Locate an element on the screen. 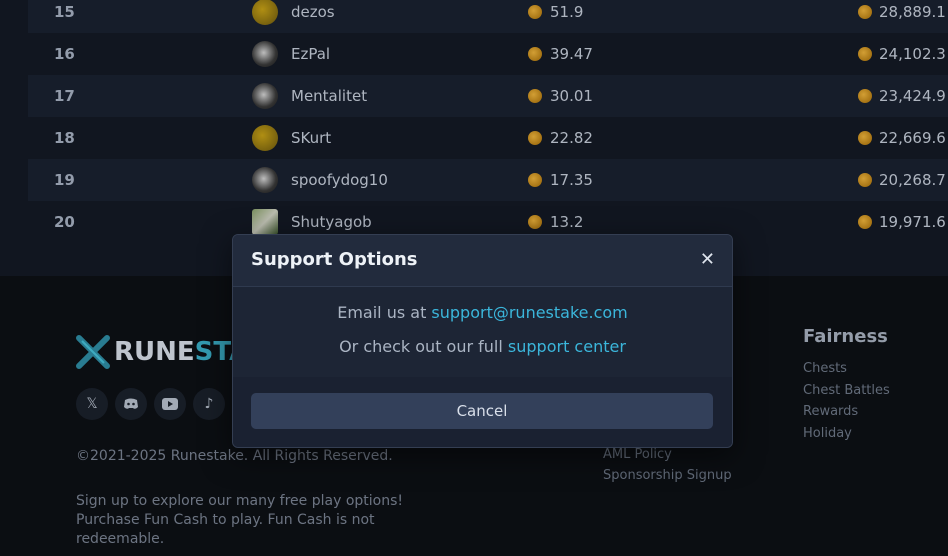  email-prefix: Email us at is located at coordinates (384, 312).